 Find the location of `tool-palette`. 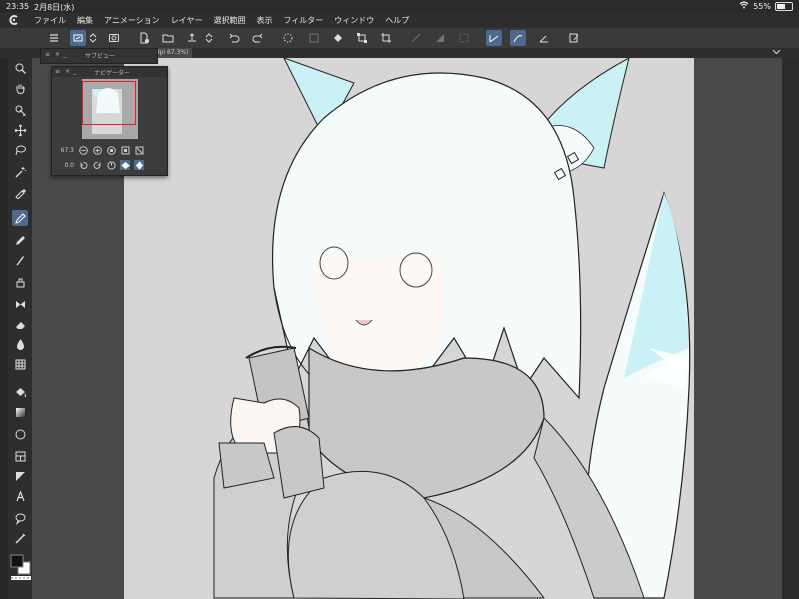

tool-palette is located at coordinates (20, 328).